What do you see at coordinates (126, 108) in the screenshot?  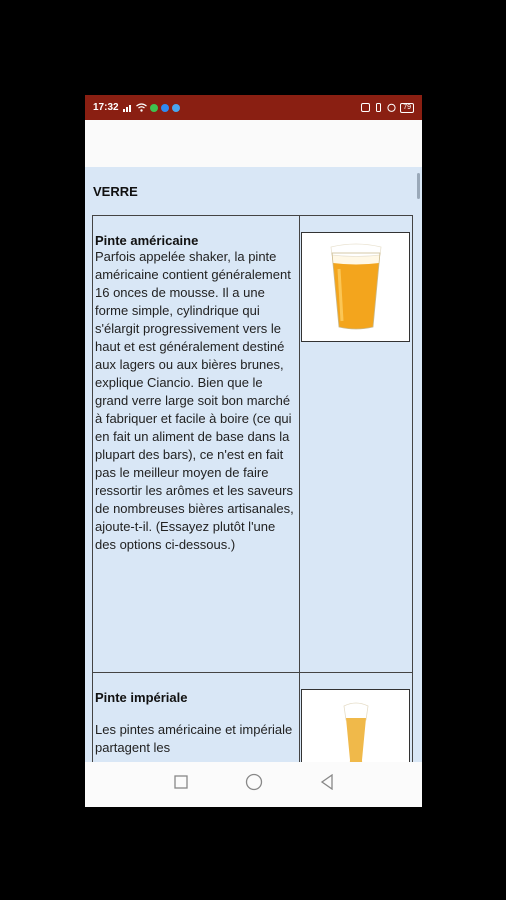 I see `signal-icon` at bounding box center [126, 108].